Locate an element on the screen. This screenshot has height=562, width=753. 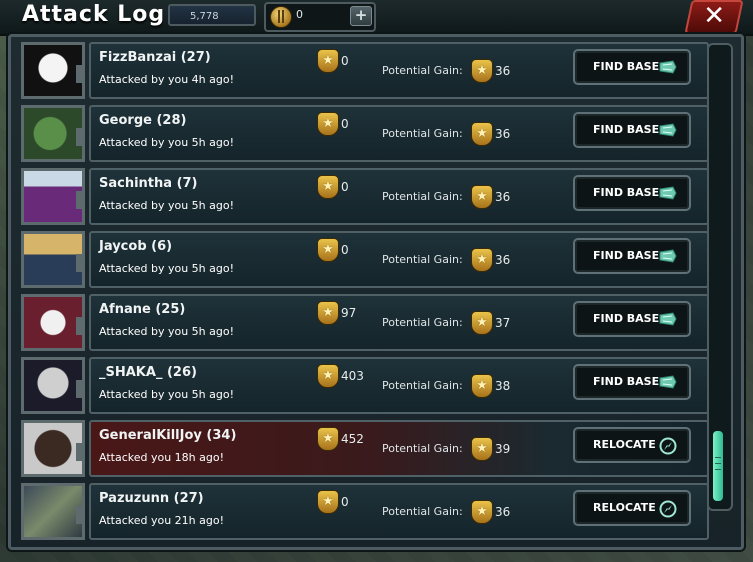
coin-counter: 0 + is located at coordinates (320, 17).